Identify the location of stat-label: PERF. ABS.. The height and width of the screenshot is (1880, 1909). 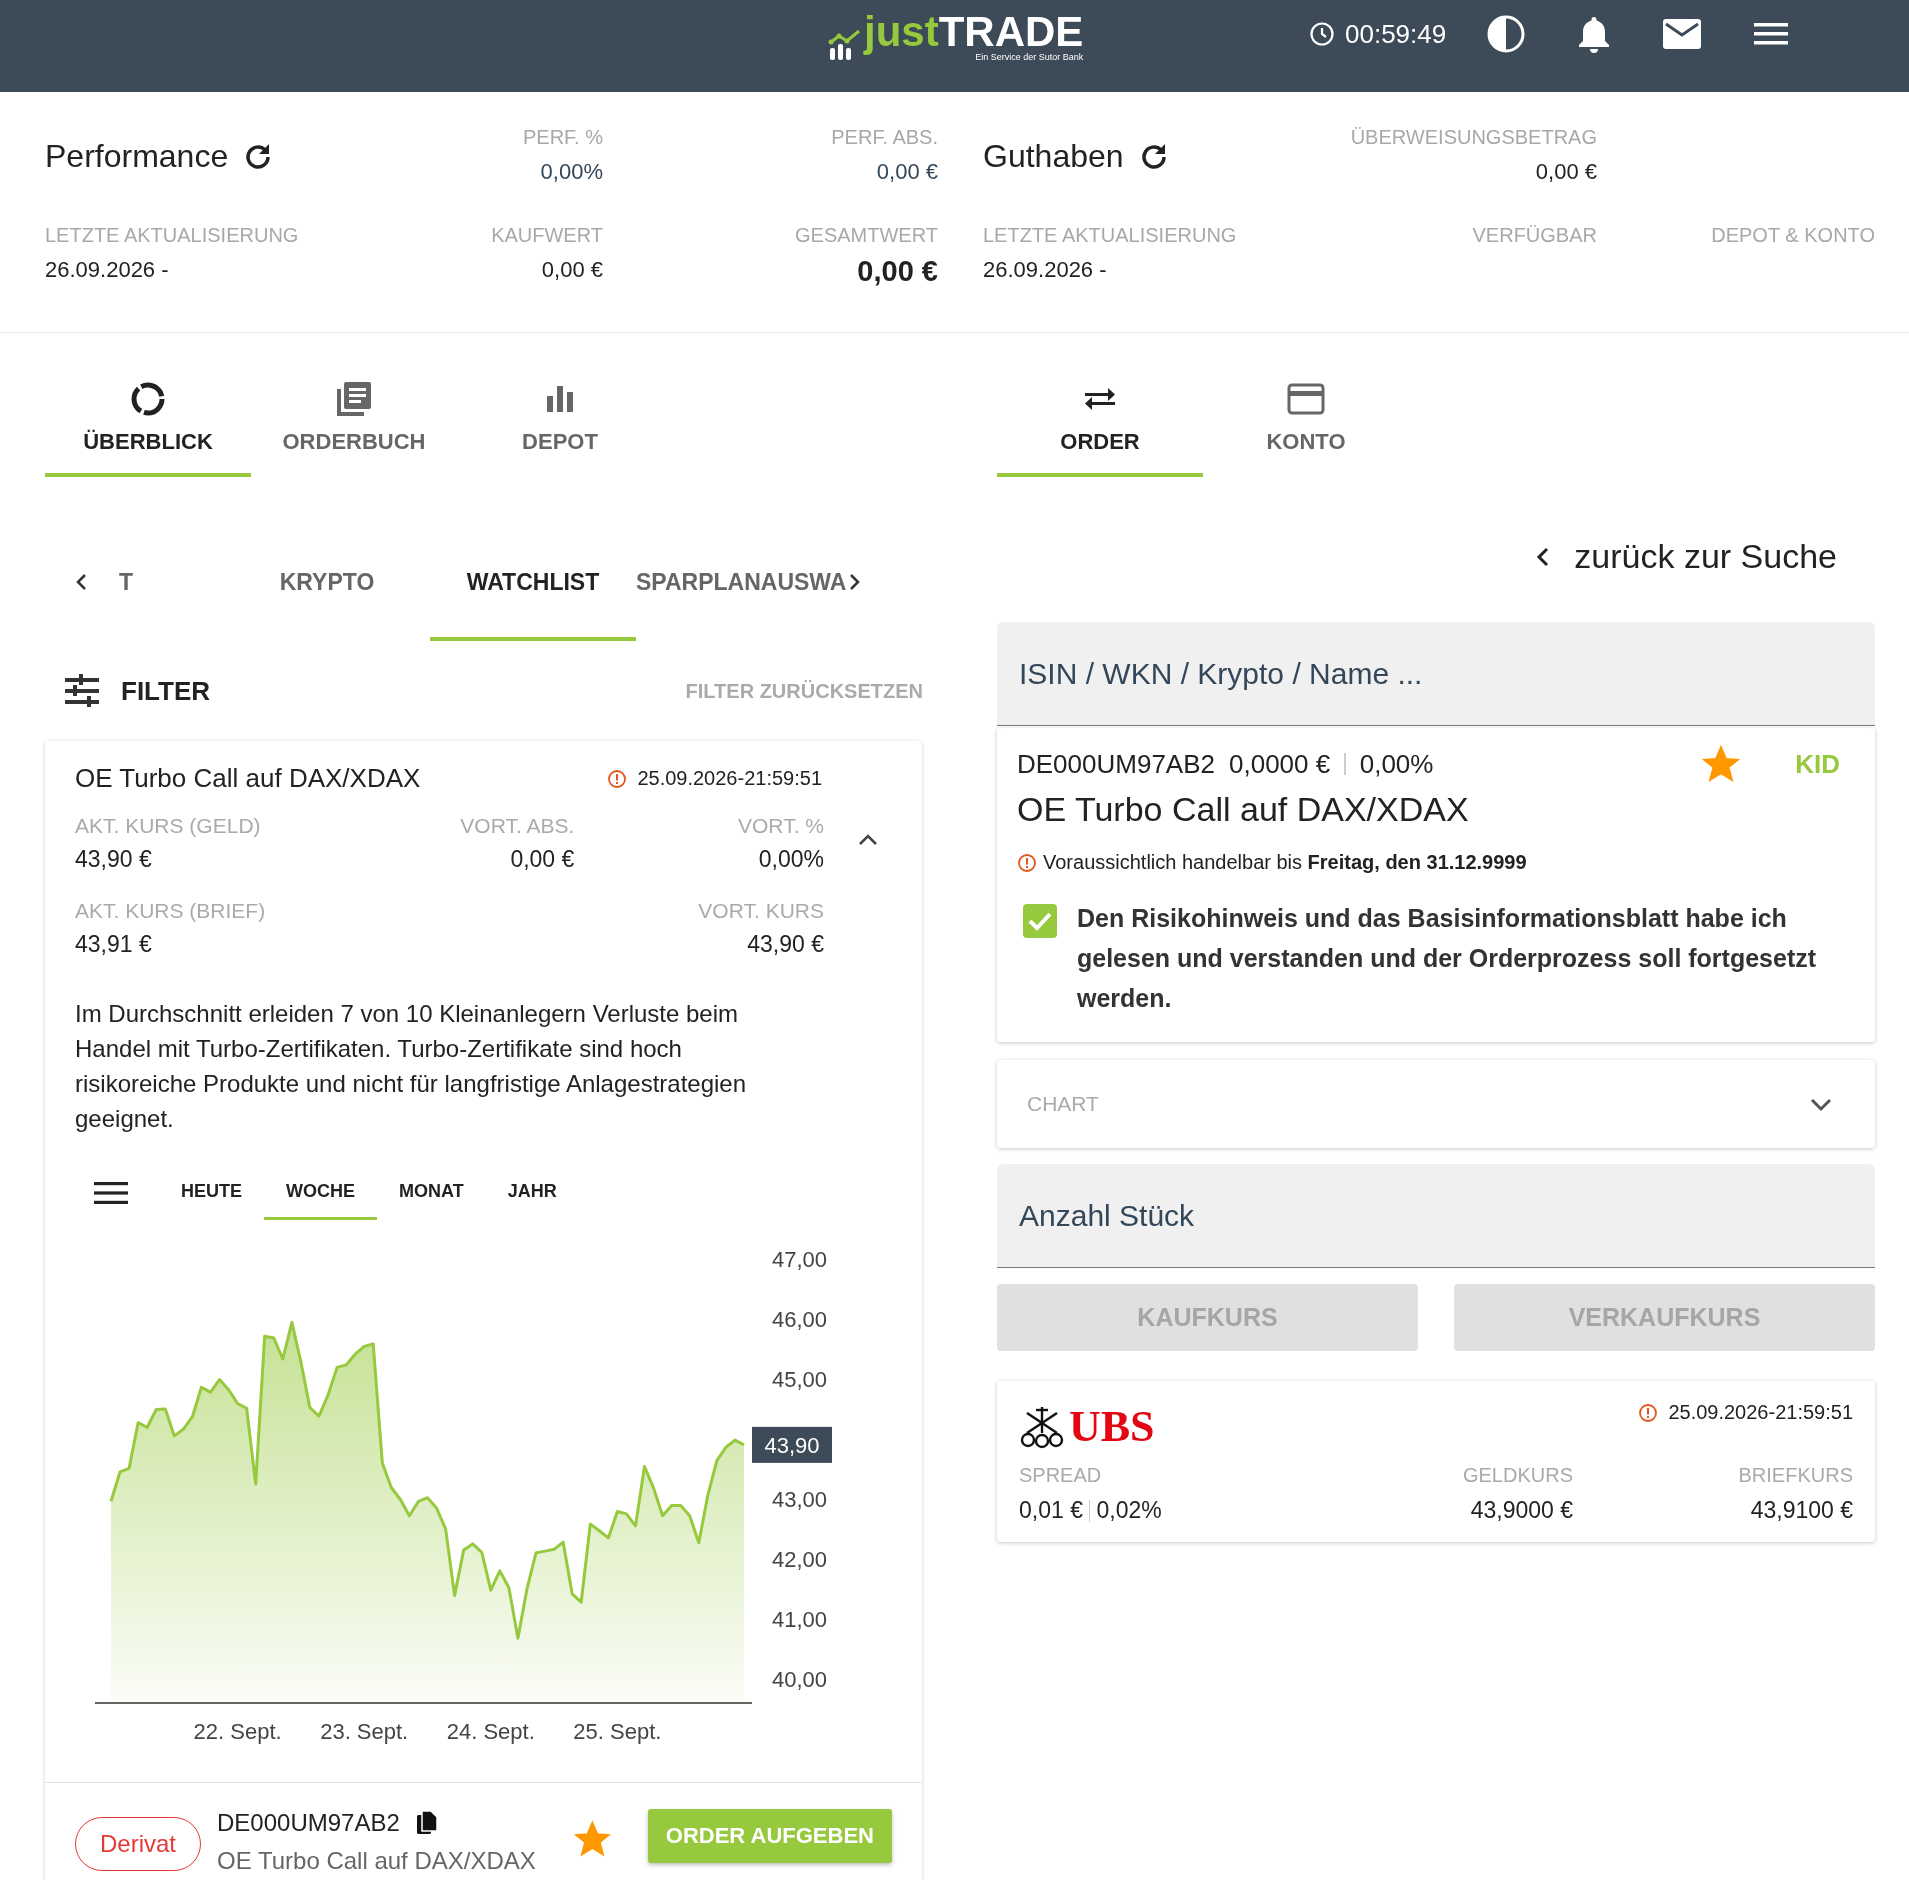
(884, 137).